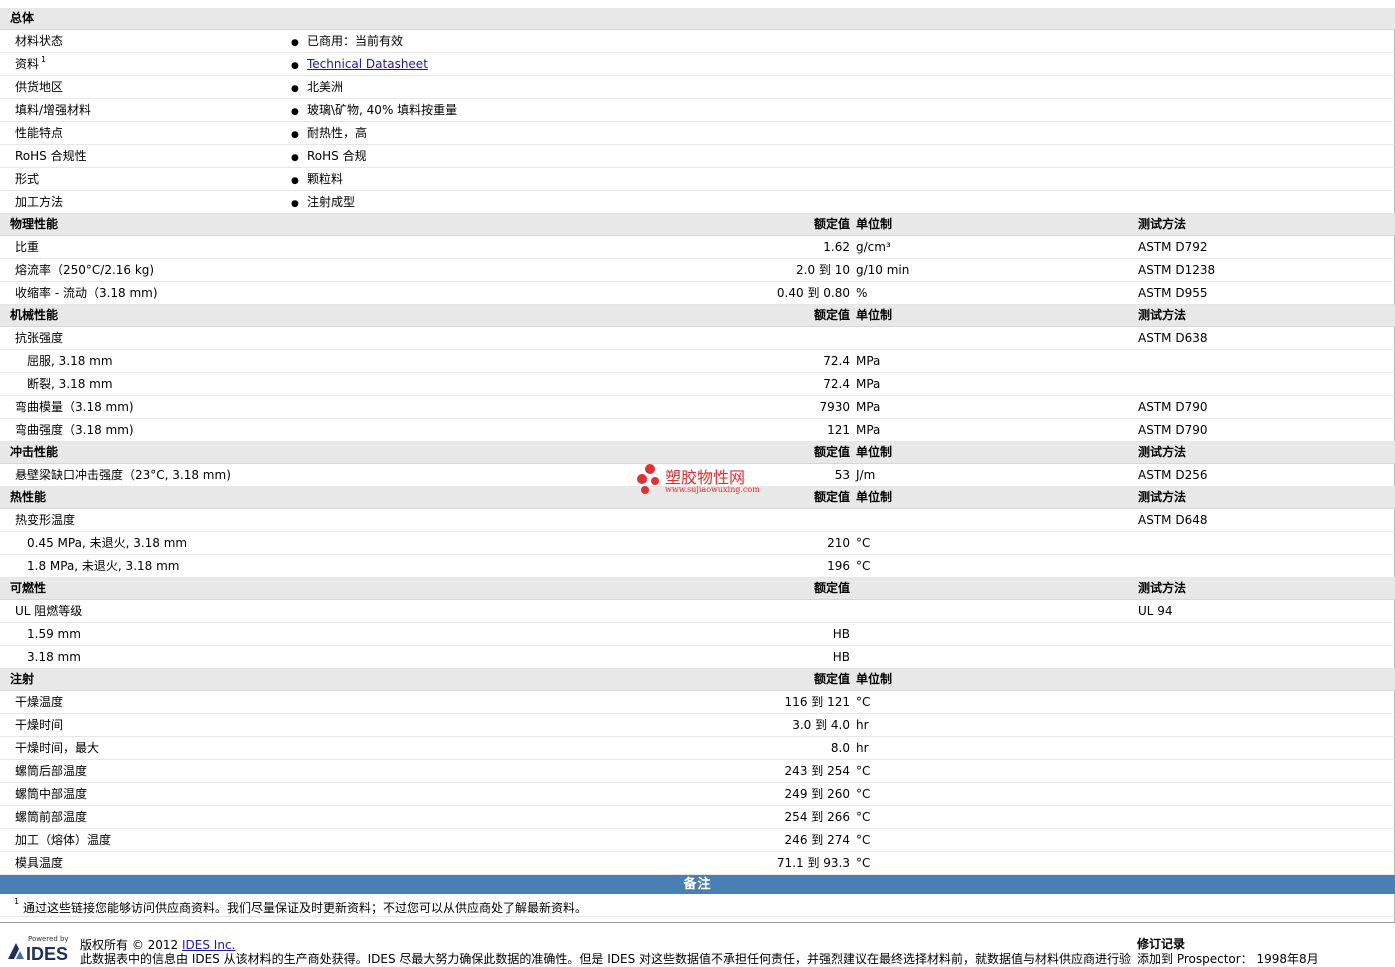  Describe the element at coordinates (697, 794) in the screenshot. I see `property-row: 螺筒中部温度 249 到 260 °C` at that location.